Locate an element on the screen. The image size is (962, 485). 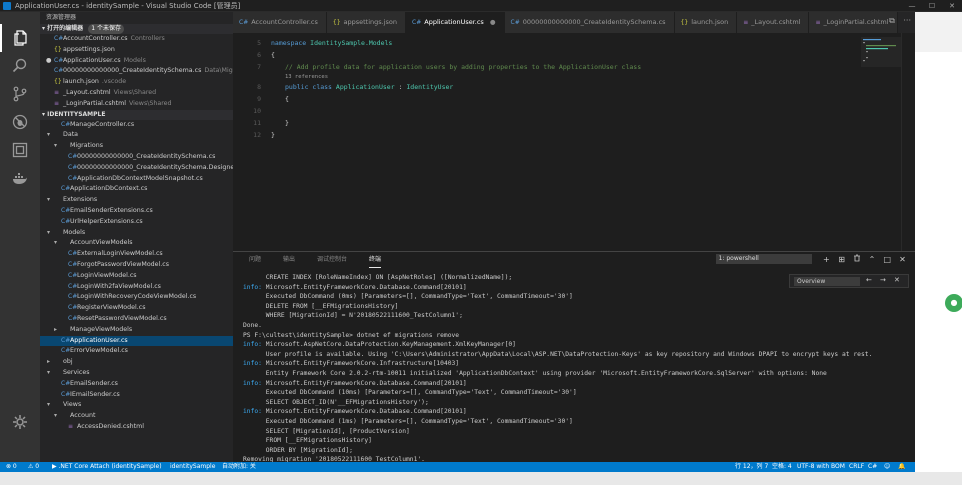
project-indicator: identitySample is located at coordinates (192, 467).